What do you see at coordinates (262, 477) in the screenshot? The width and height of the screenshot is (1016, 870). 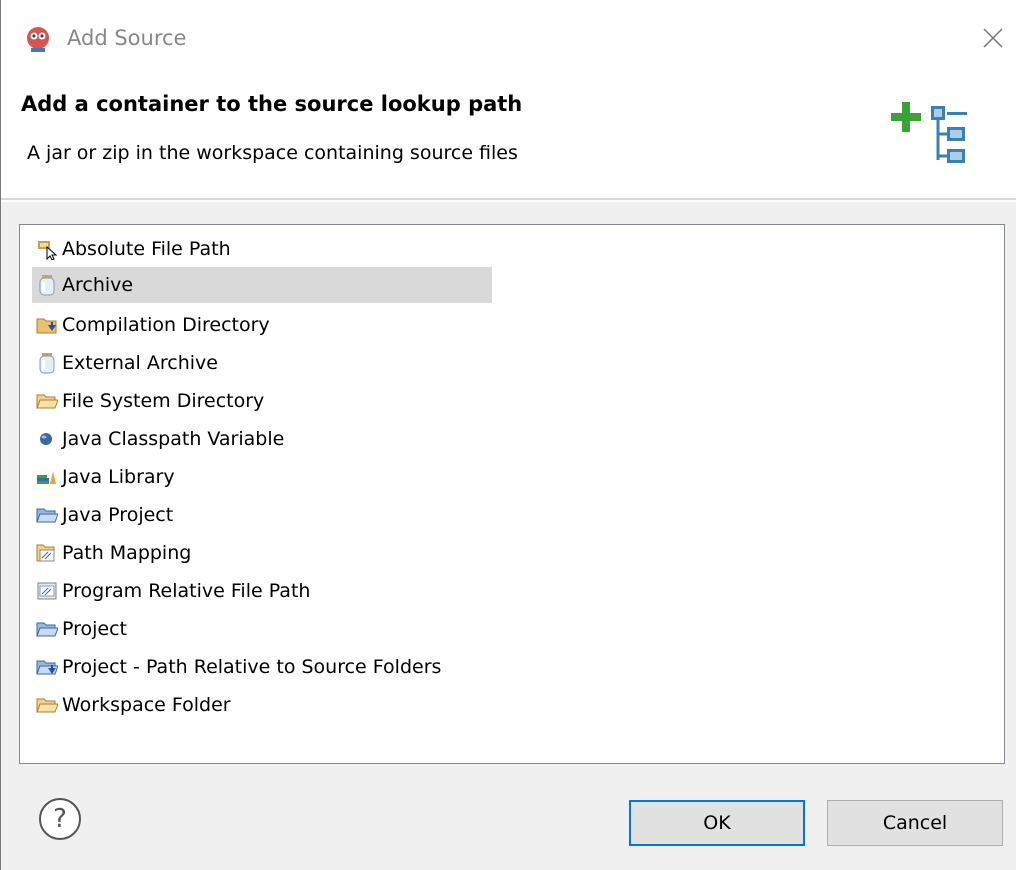 I see `list-item-java-library: Java Library` at bounding box center [262, 477].